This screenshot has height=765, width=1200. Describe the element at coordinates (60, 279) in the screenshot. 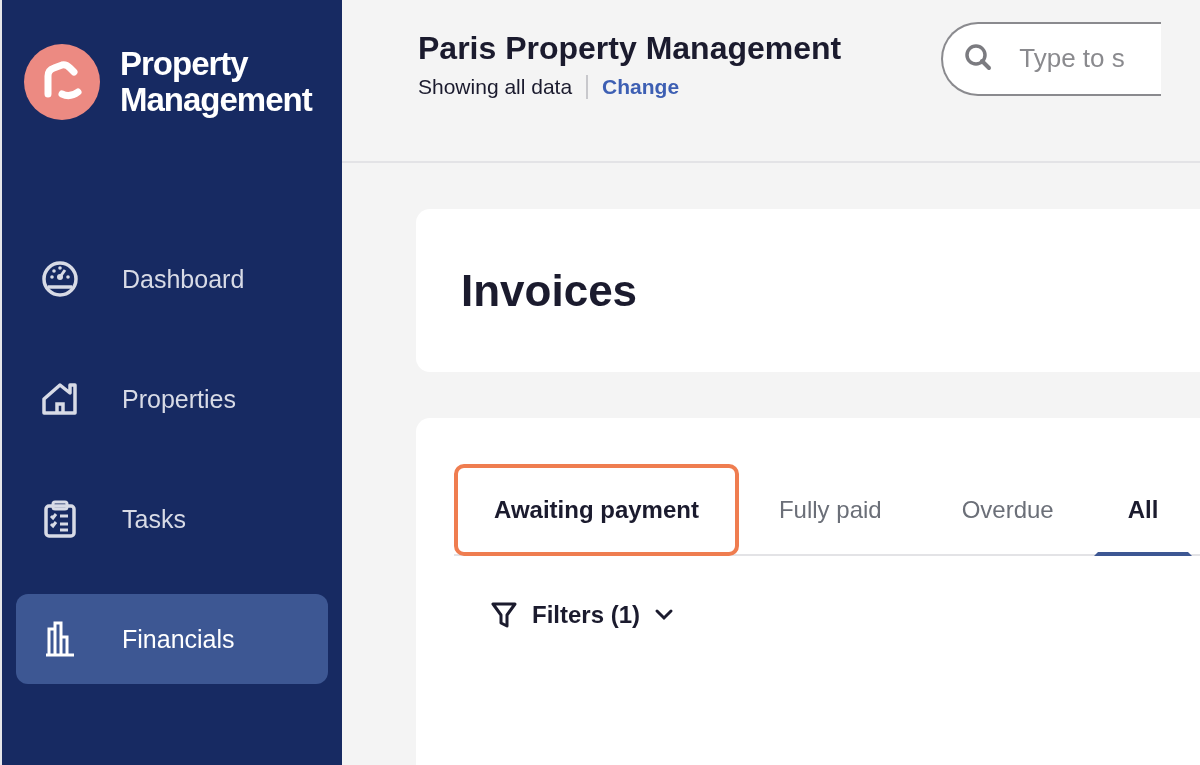

I see `gauge-icon` at that location.